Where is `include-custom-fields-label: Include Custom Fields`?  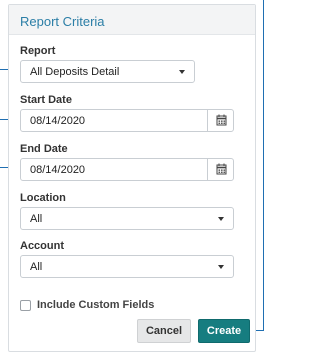
include-custom-fields-label: Include Custom Fields is located at coordinates (95, 305).